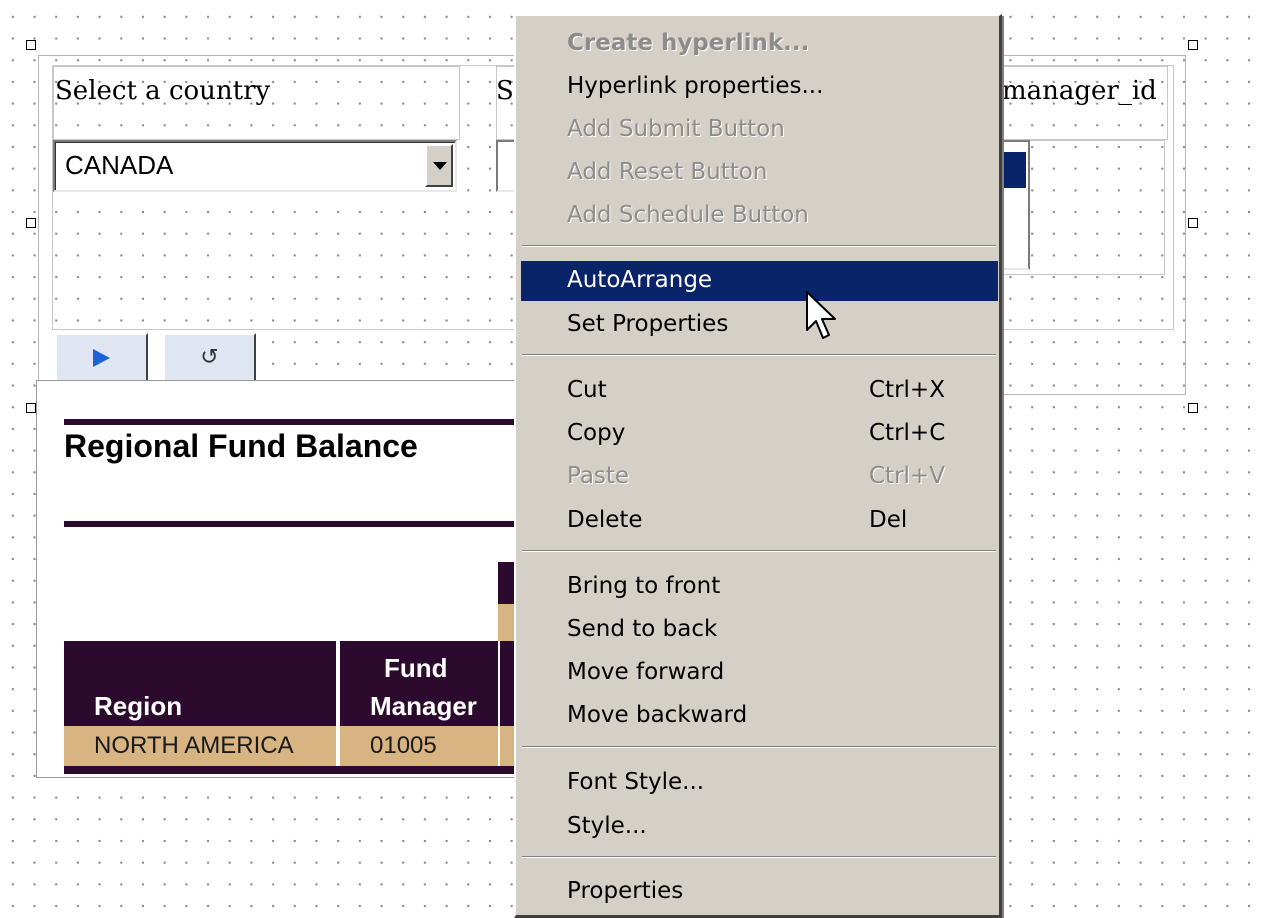 The width and height of the screenshot is (1261, 918). I want to click on menu-item-properties: Properties, so click(759, 892).